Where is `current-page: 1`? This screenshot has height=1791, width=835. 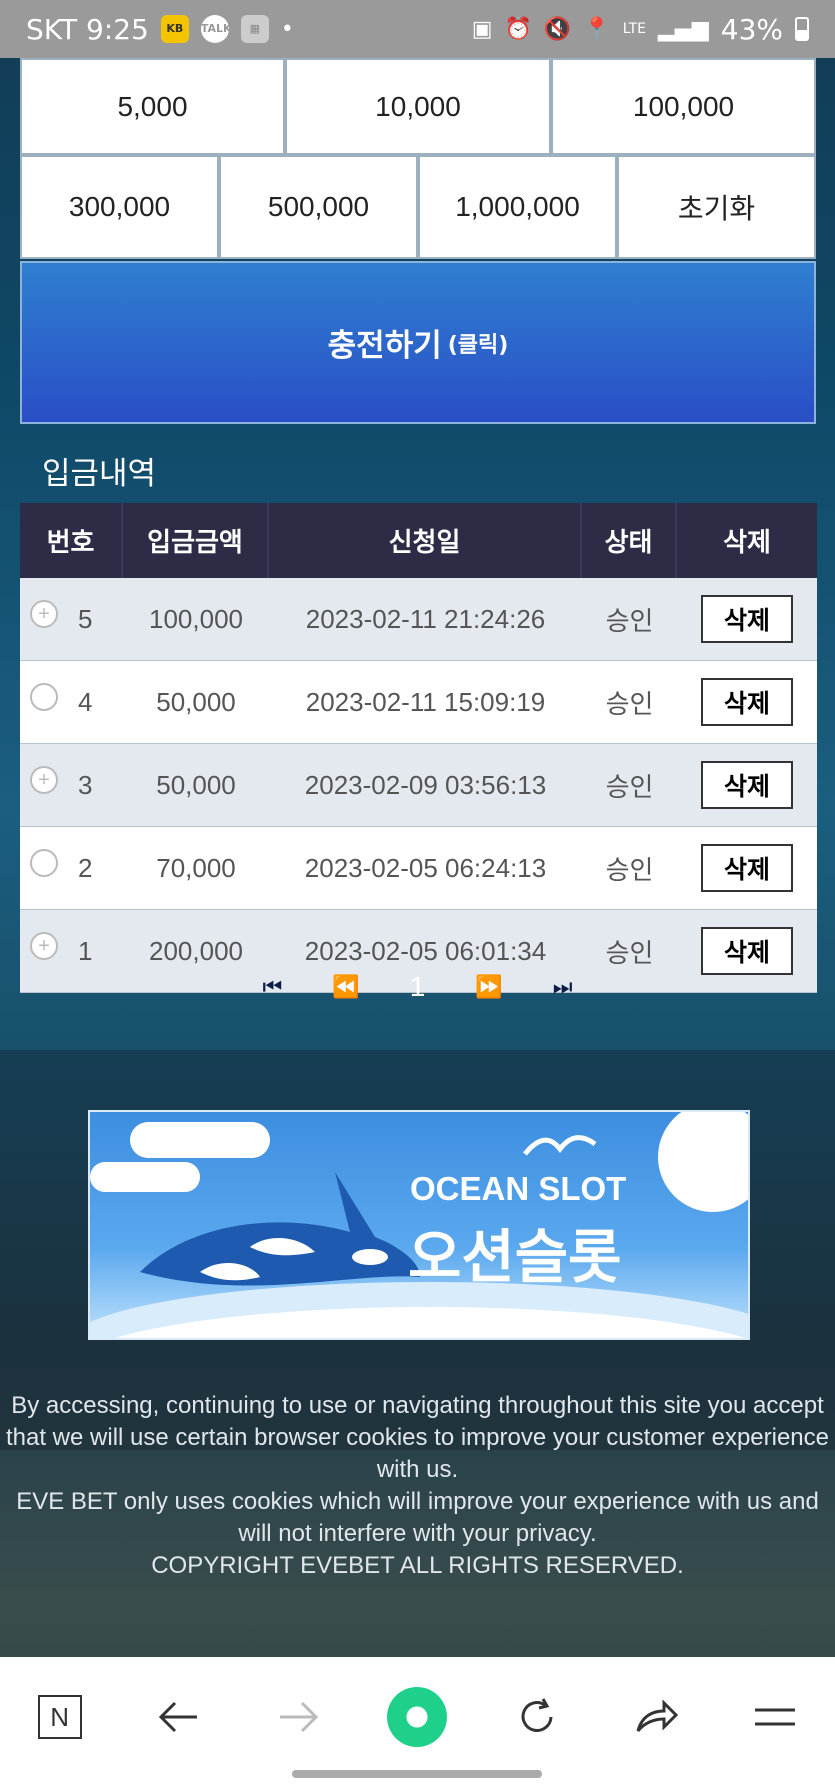 current-page: 1 is located at coordinates (418, 987).